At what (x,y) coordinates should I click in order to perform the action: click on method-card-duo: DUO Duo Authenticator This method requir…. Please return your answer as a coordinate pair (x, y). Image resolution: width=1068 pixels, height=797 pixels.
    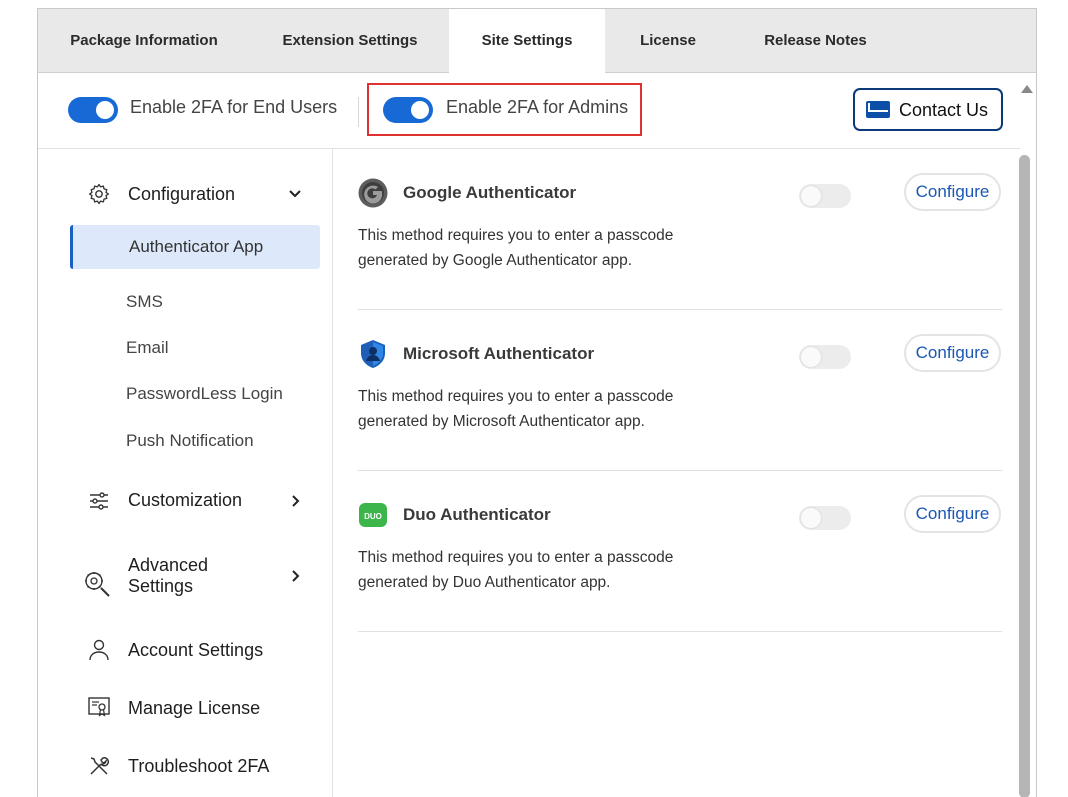
    Looking at the image, I should click on (680, 551).